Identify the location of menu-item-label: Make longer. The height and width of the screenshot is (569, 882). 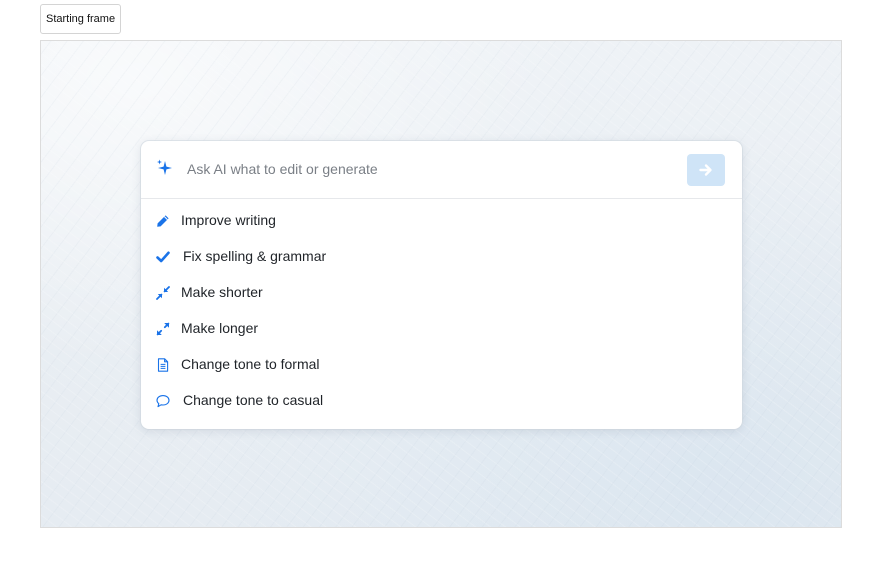
(220, 328).